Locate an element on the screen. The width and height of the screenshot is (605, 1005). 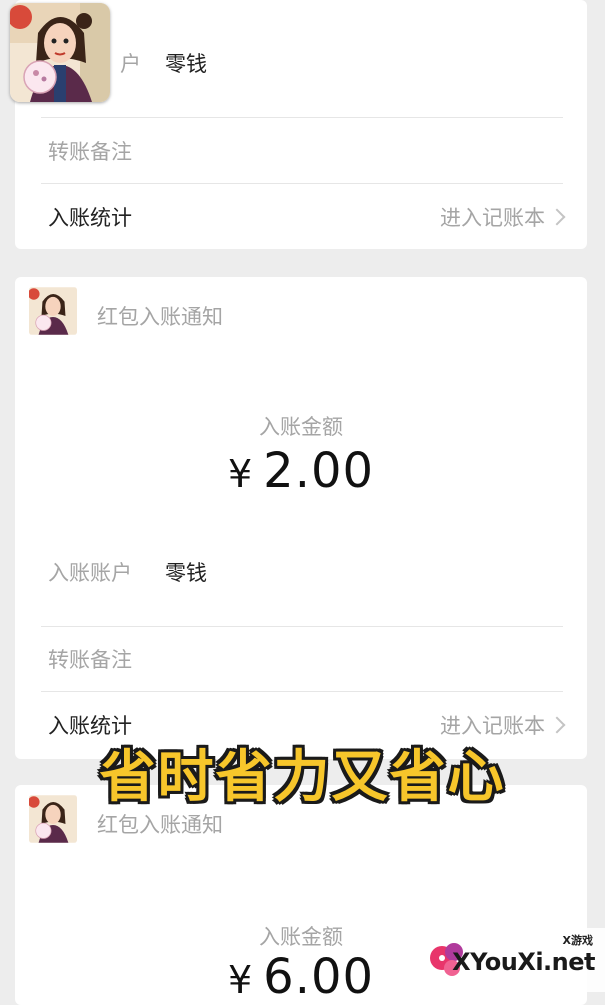
account-label: 入账账户 is located at coordinates (90, 573).